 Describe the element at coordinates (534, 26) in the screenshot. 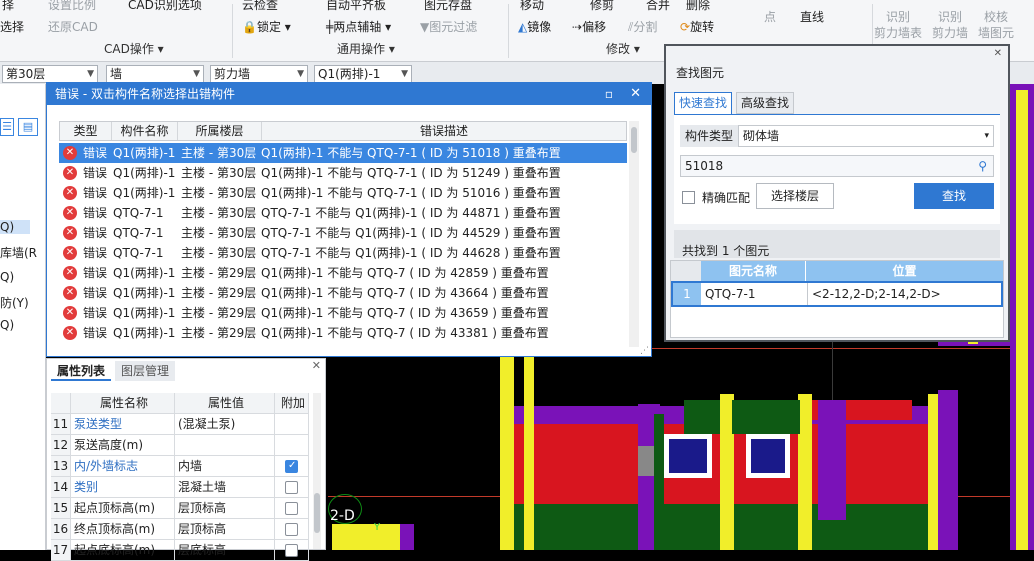

I see `ribbon-mirror: ◭镜像` at that location.